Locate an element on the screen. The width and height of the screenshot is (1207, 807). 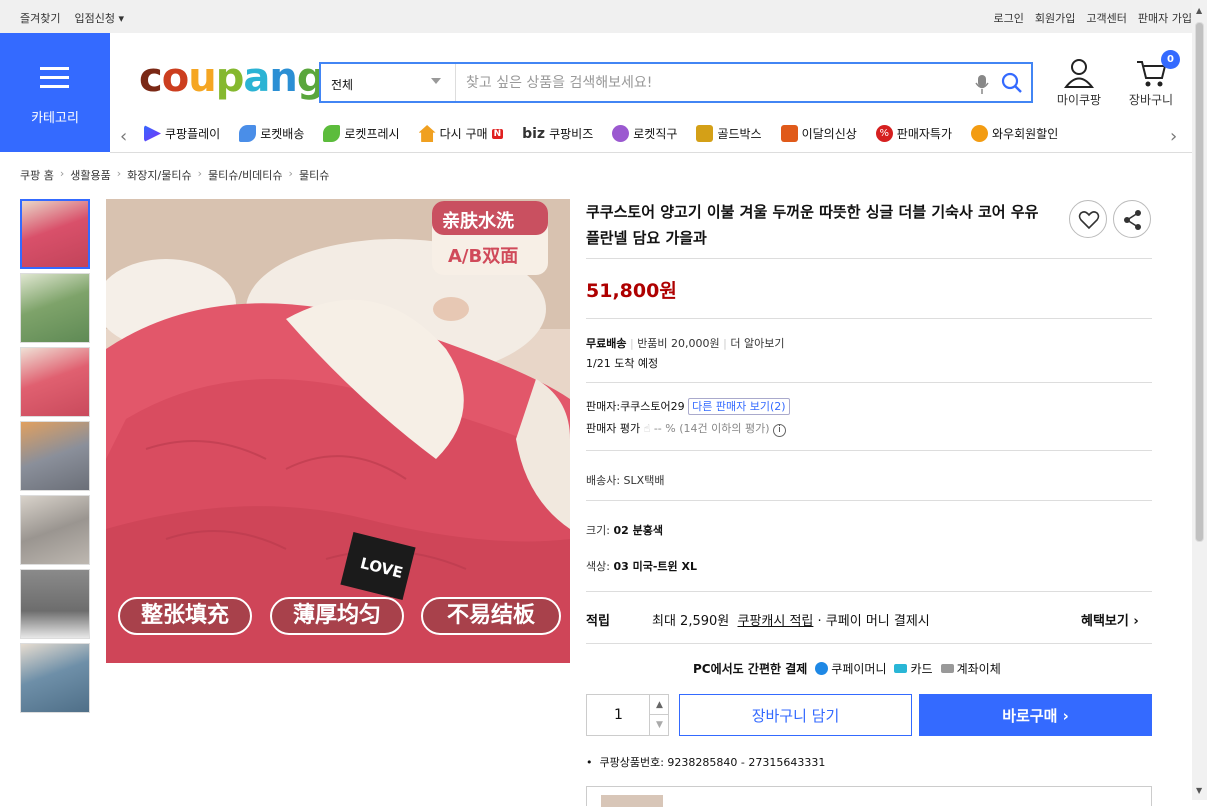
heart-icon is located at coordinates (1089, 220).